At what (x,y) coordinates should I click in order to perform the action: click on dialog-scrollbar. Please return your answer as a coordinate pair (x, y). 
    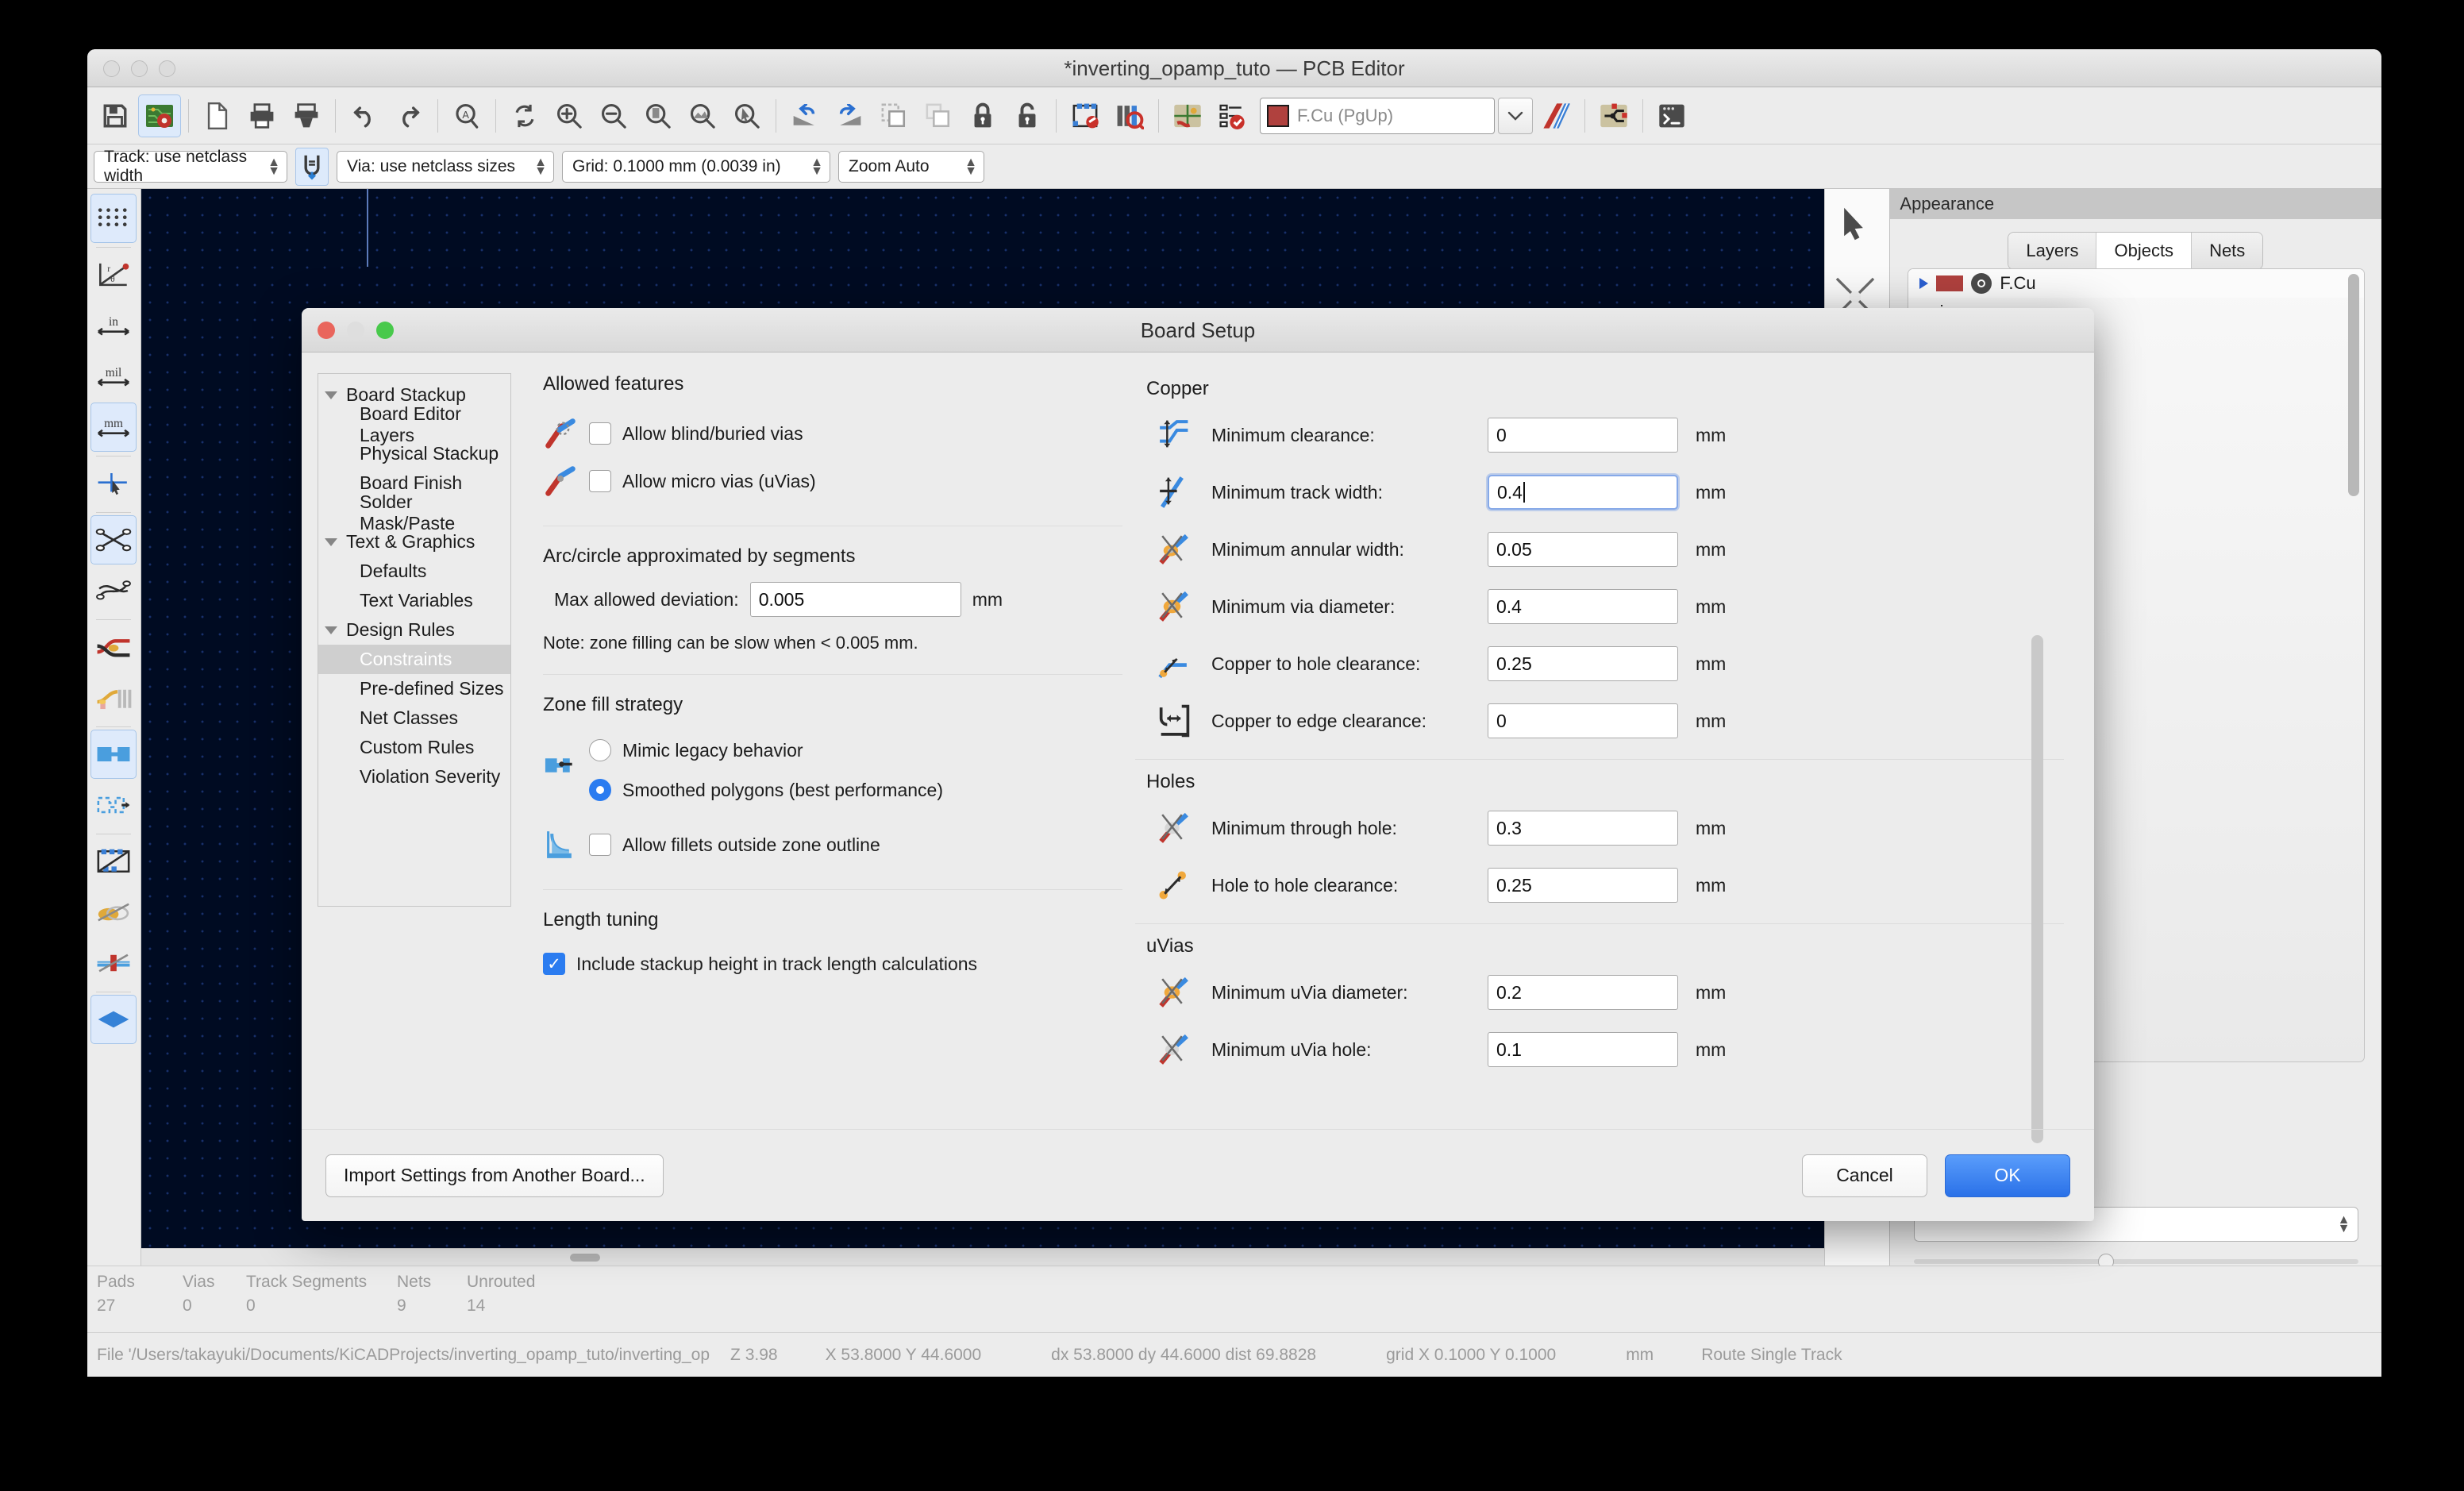
    Looking at the image, I should click on (2037, 889).